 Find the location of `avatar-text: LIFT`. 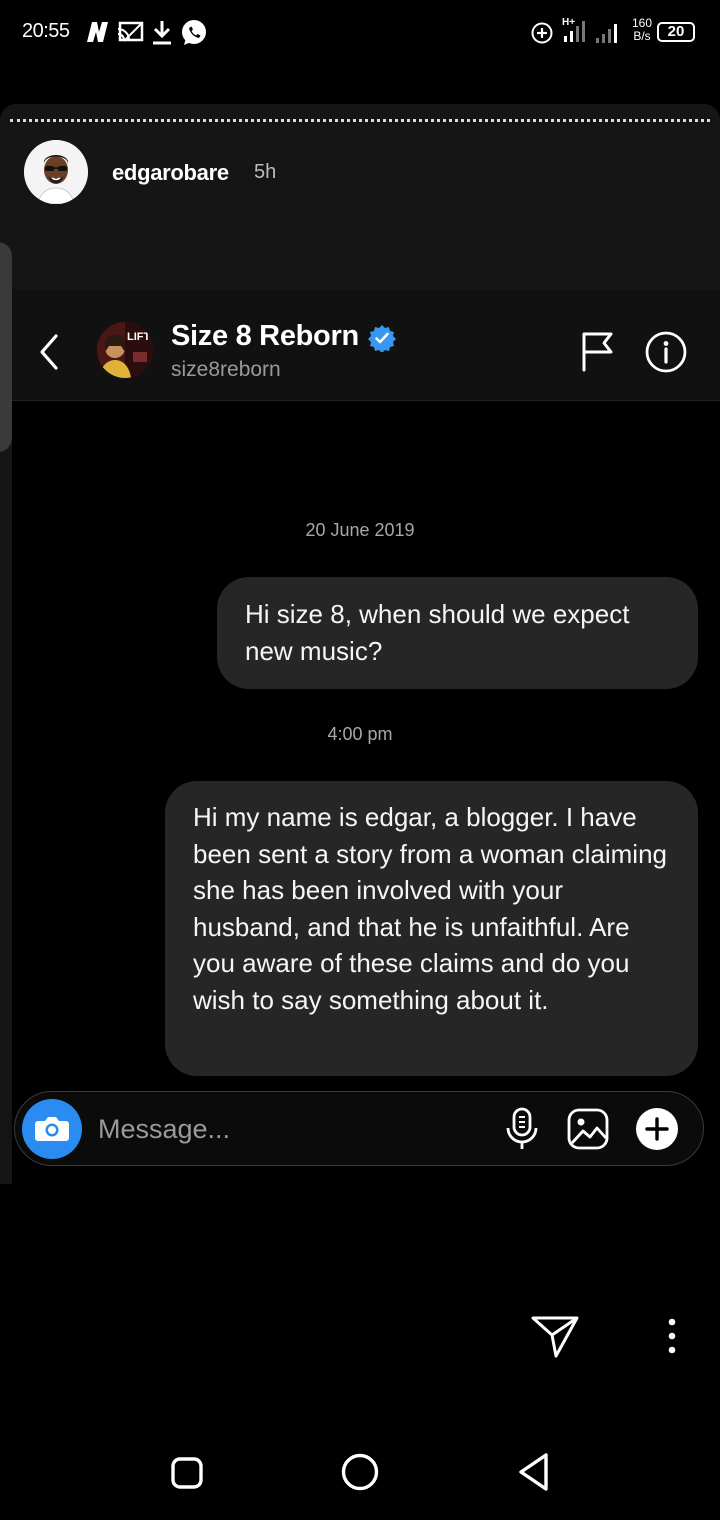

avatar-text: LIFT is located at coordinates (138, 337).